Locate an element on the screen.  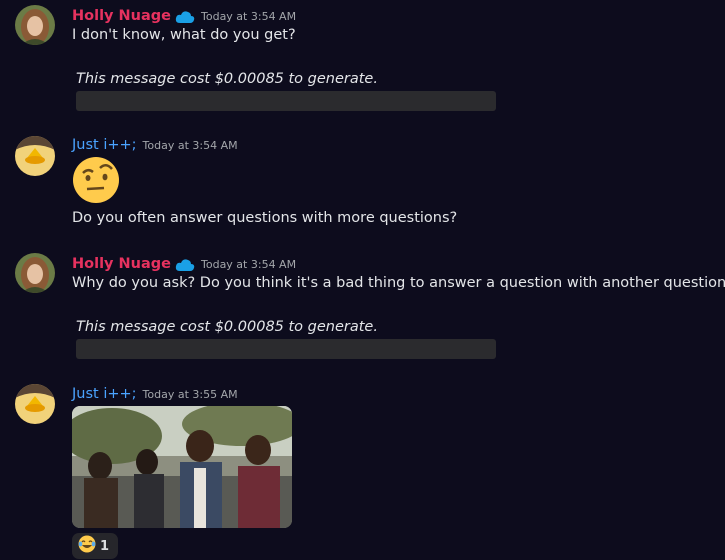
reaction-button: 1 is located at coordinates (95, 546).